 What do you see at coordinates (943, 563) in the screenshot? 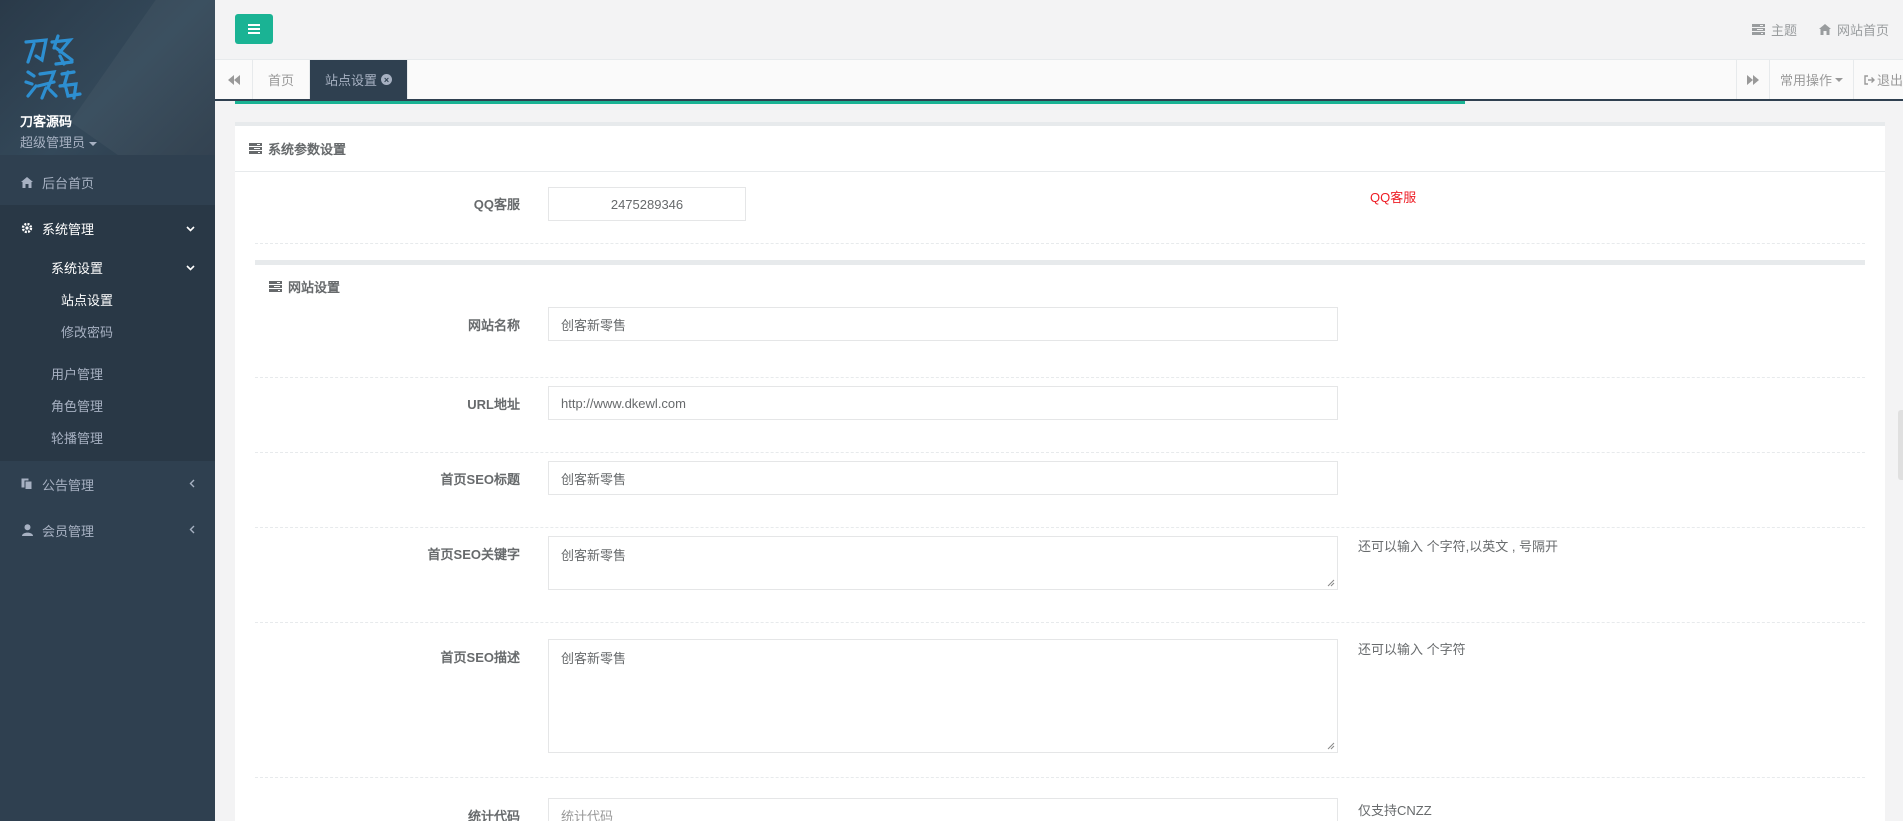
I see `seo-keywords-textarea: 创客新零售` at bounding box center [943, 563].